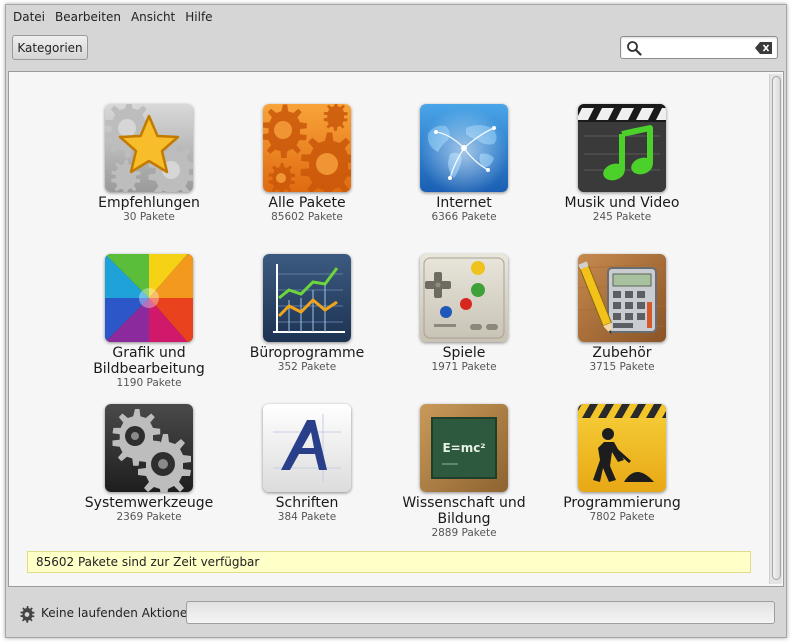  I want to click on category-name: Empfehlungen, so click(149, 203).